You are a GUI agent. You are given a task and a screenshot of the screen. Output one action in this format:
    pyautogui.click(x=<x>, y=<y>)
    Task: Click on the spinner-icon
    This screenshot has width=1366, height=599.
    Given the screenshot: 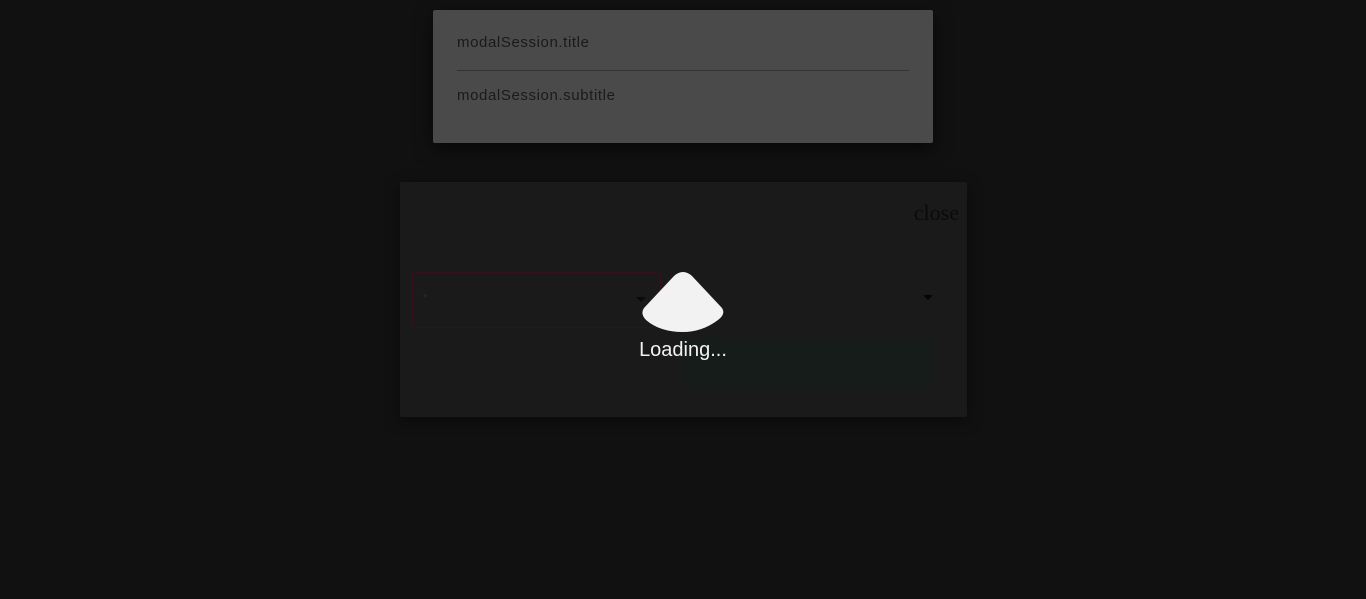 What is the action you would take?
    pyautogui.click(x=683, y=302)
    